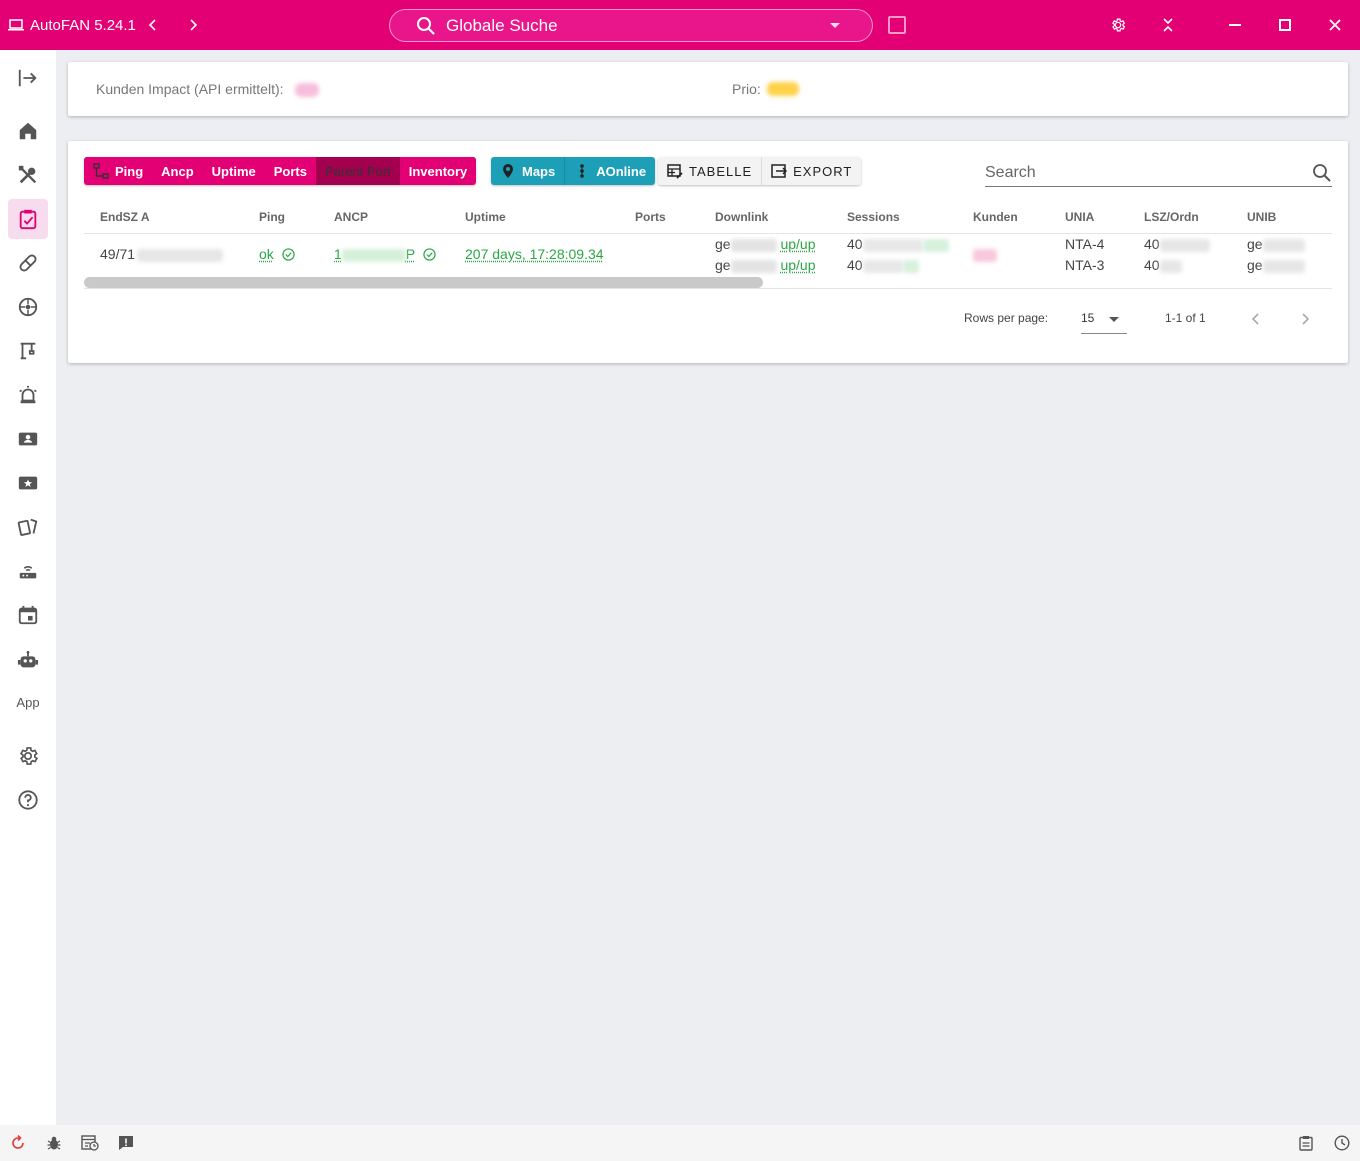  Describe the element at coordinates (1170, 266) in the screenshot. I see `lsz-redacted` at that location.